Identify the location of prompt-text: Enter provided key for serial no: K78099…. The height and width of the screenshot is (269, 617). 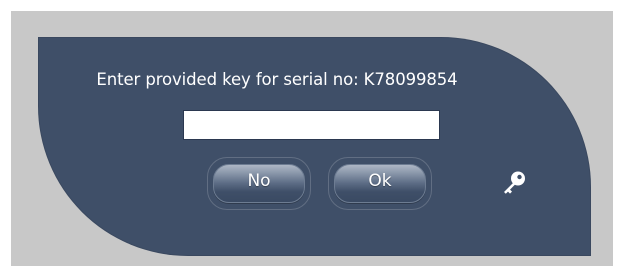
(277, 79).